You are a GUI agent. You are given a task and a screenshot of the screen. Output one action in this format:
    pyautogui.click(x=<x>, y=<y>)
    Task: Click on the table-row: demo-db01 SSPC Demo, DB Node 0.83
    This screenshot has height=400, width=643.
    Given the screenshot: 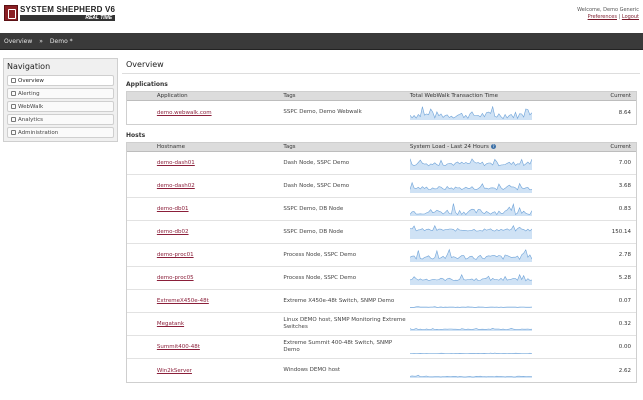 What is the action you would take?
    pyautogui.click(x=381, y=209)
    